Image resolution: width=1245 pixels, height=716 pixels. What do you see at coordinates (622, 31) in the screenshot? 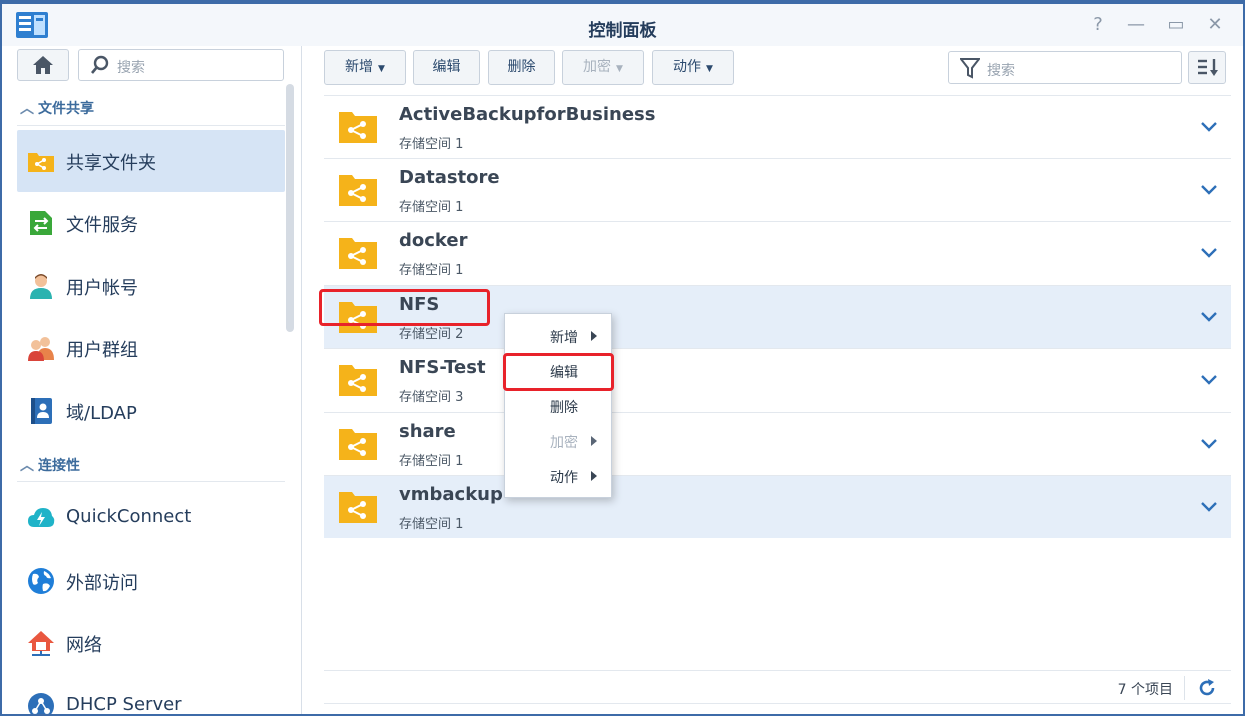
I see `window-title: 控制面板` at bounding box center [622, 31].